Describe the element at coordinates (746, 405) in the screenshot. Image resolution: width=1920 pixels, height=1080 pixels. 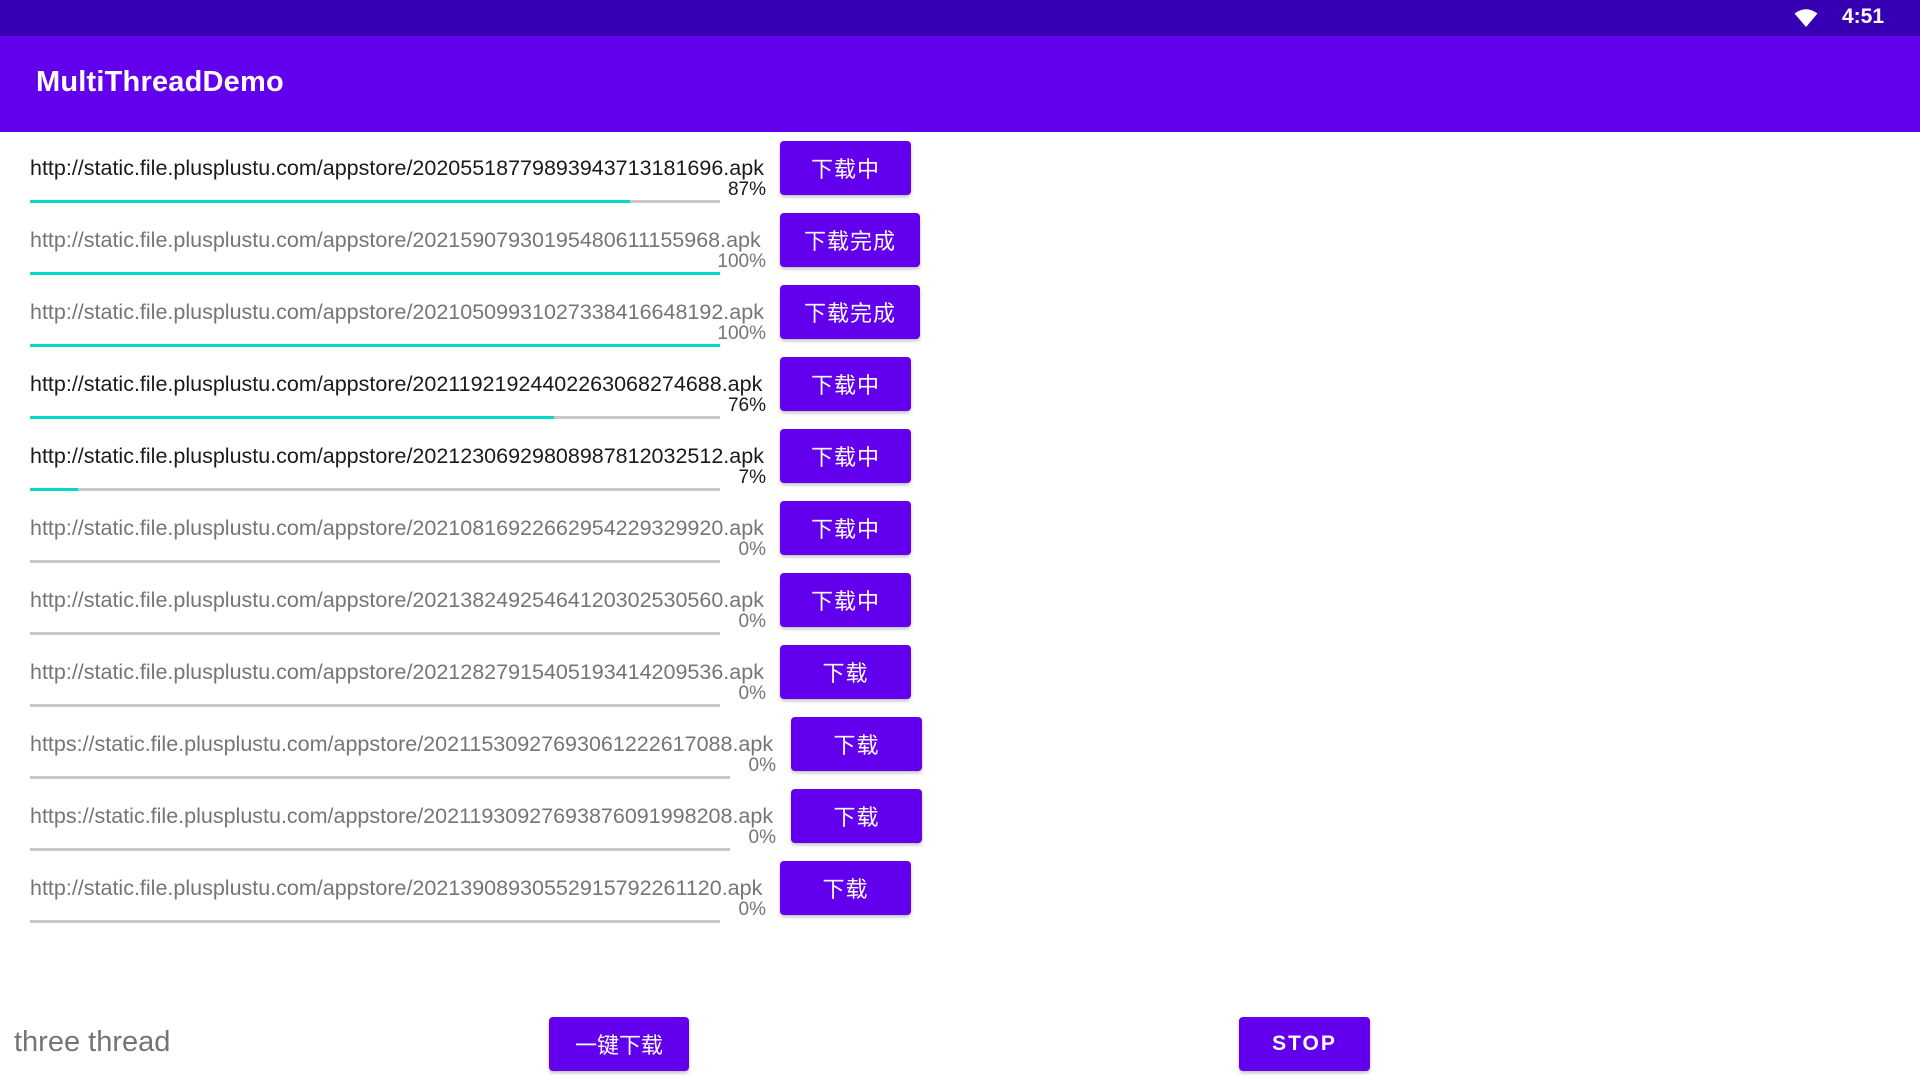
I see `download-percent: 76%` at that location.